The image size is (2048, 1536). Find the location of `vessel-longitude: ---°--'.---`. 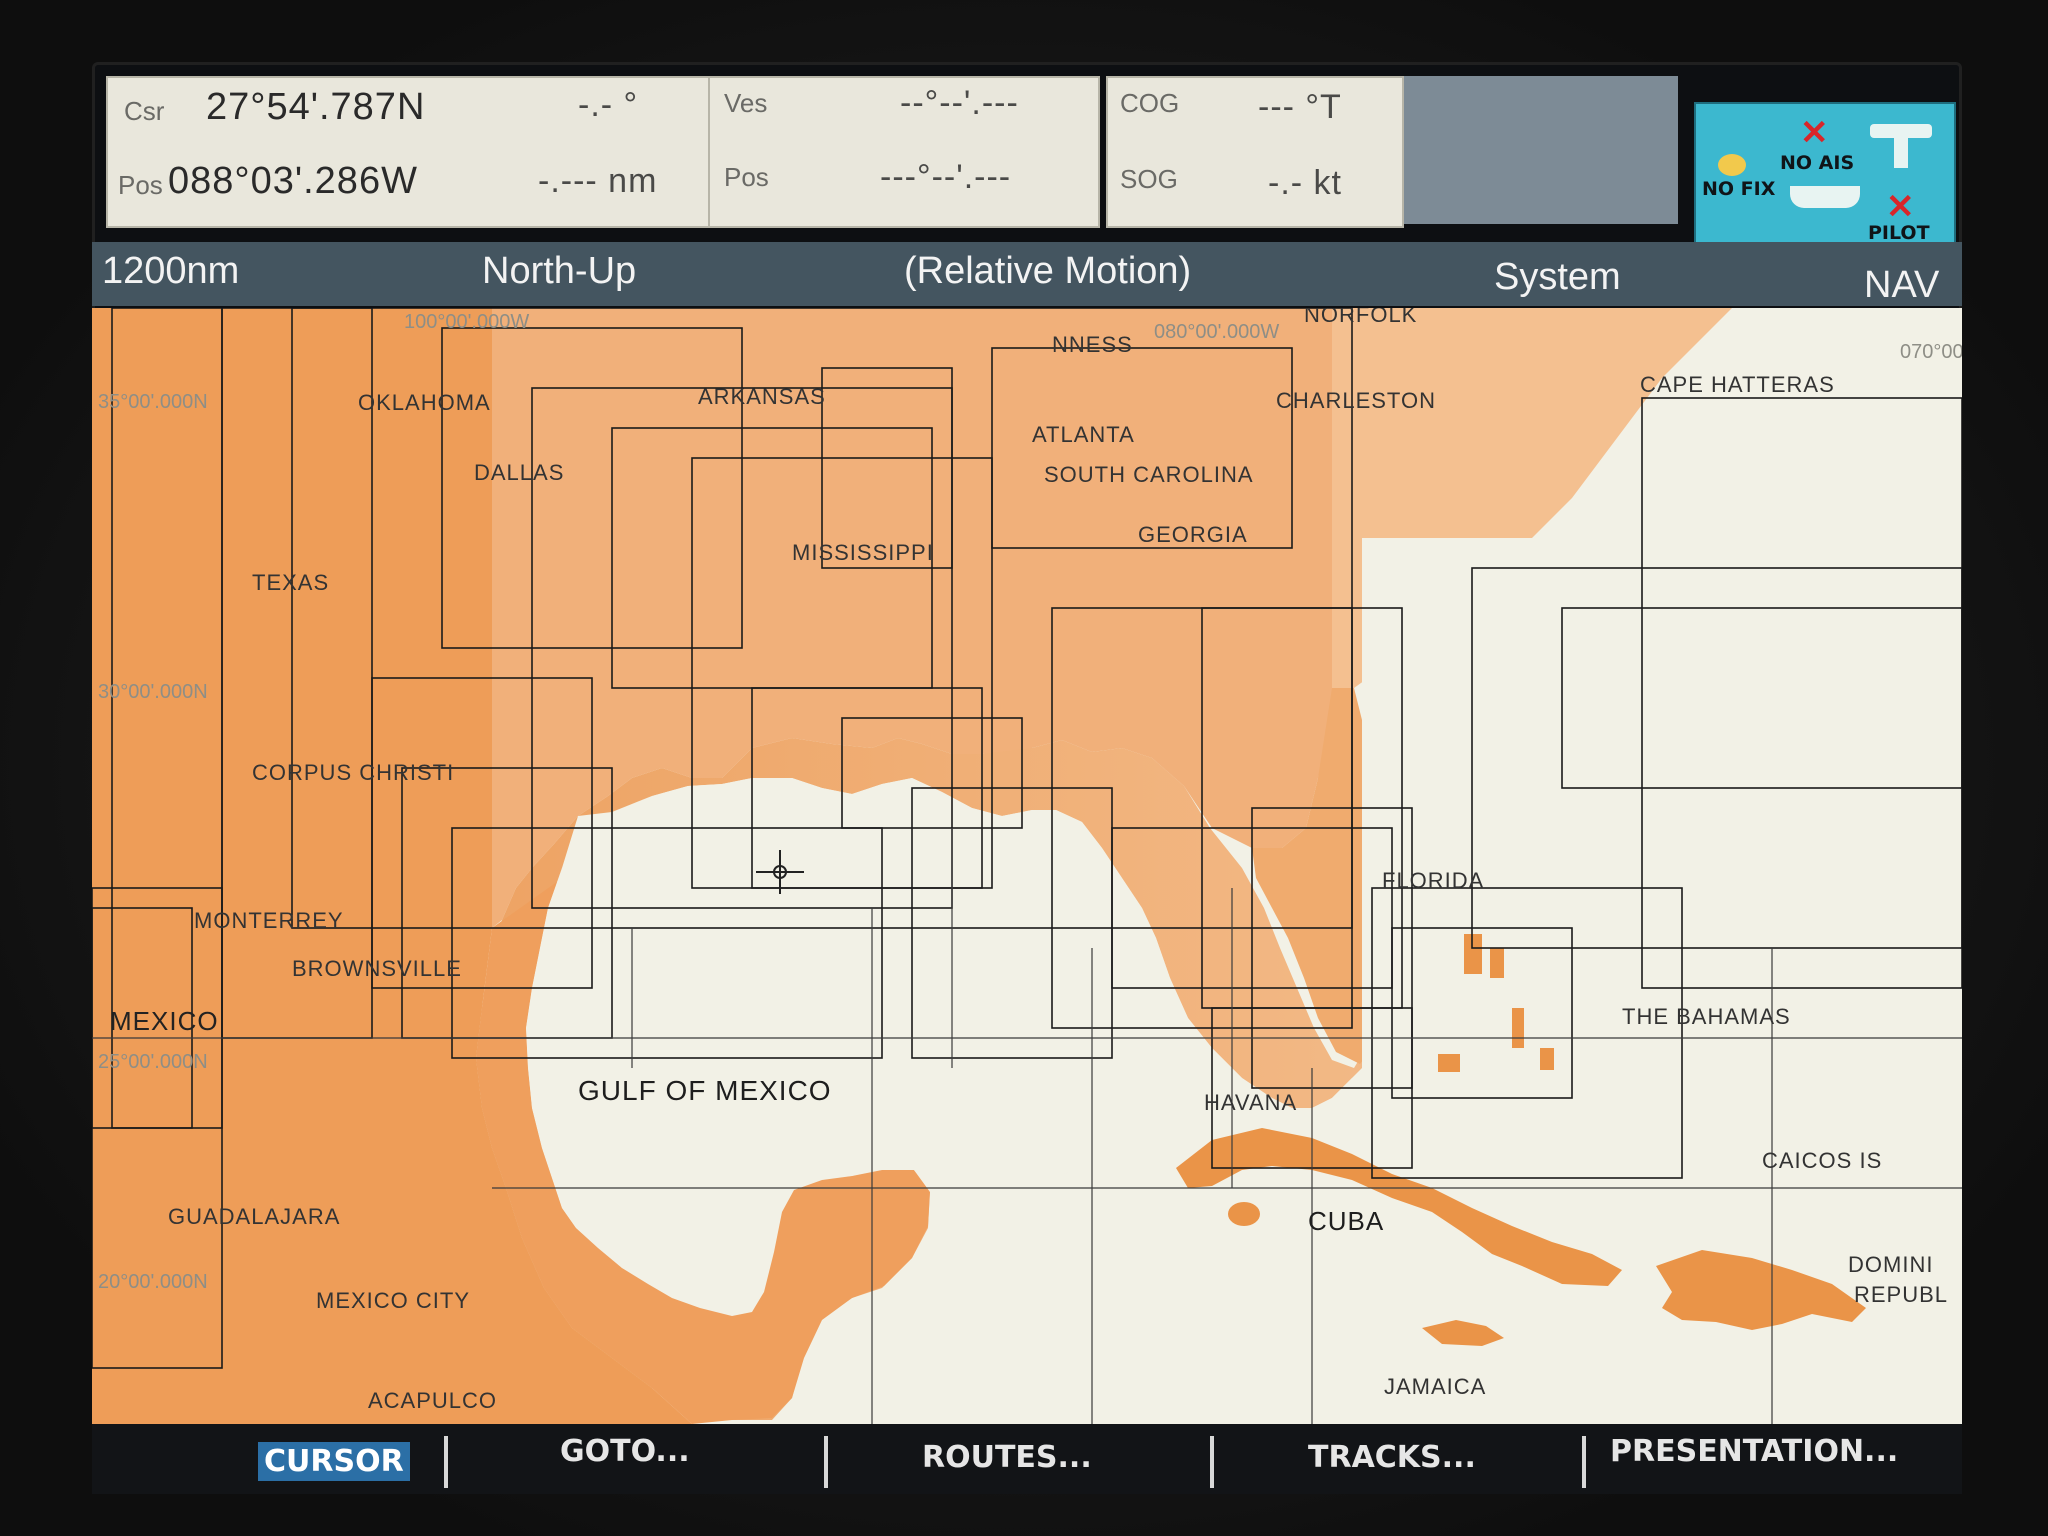

vessel-longitude: ---°--'.--- is located at coordinates (946, 177).